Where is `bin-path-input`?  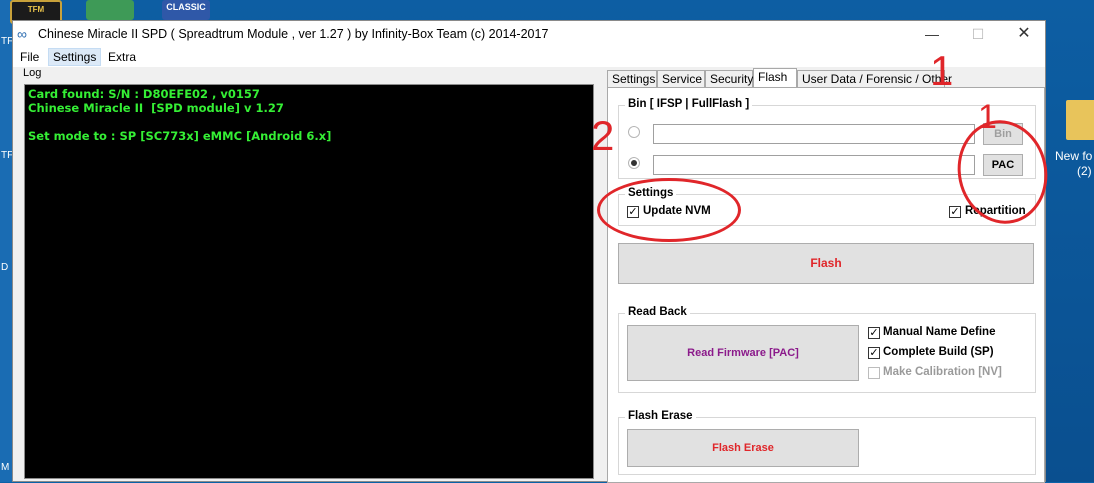 bin-path-input is located at coordinates (814, 134).